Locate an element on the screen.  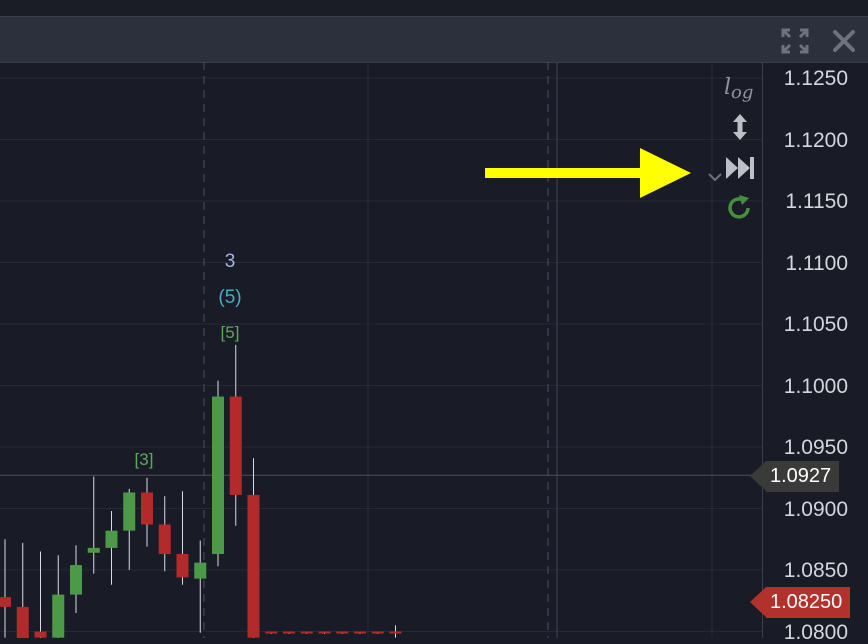
close-icon is located at coordinates (844, 41).